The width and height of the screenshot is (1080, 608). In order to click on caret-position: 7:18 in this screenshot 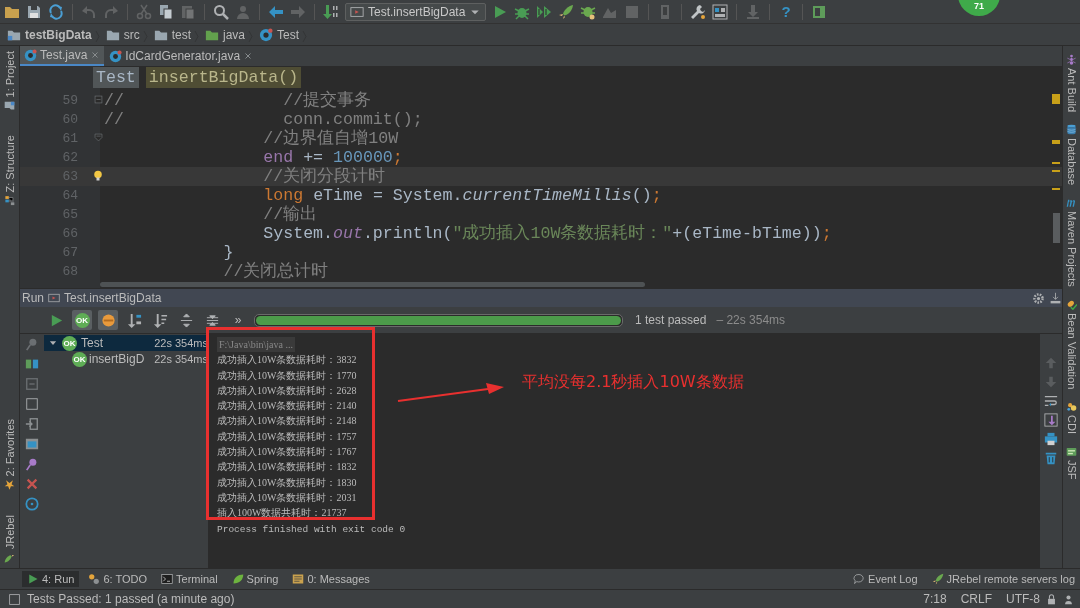, I will do `click(935, 599)`.